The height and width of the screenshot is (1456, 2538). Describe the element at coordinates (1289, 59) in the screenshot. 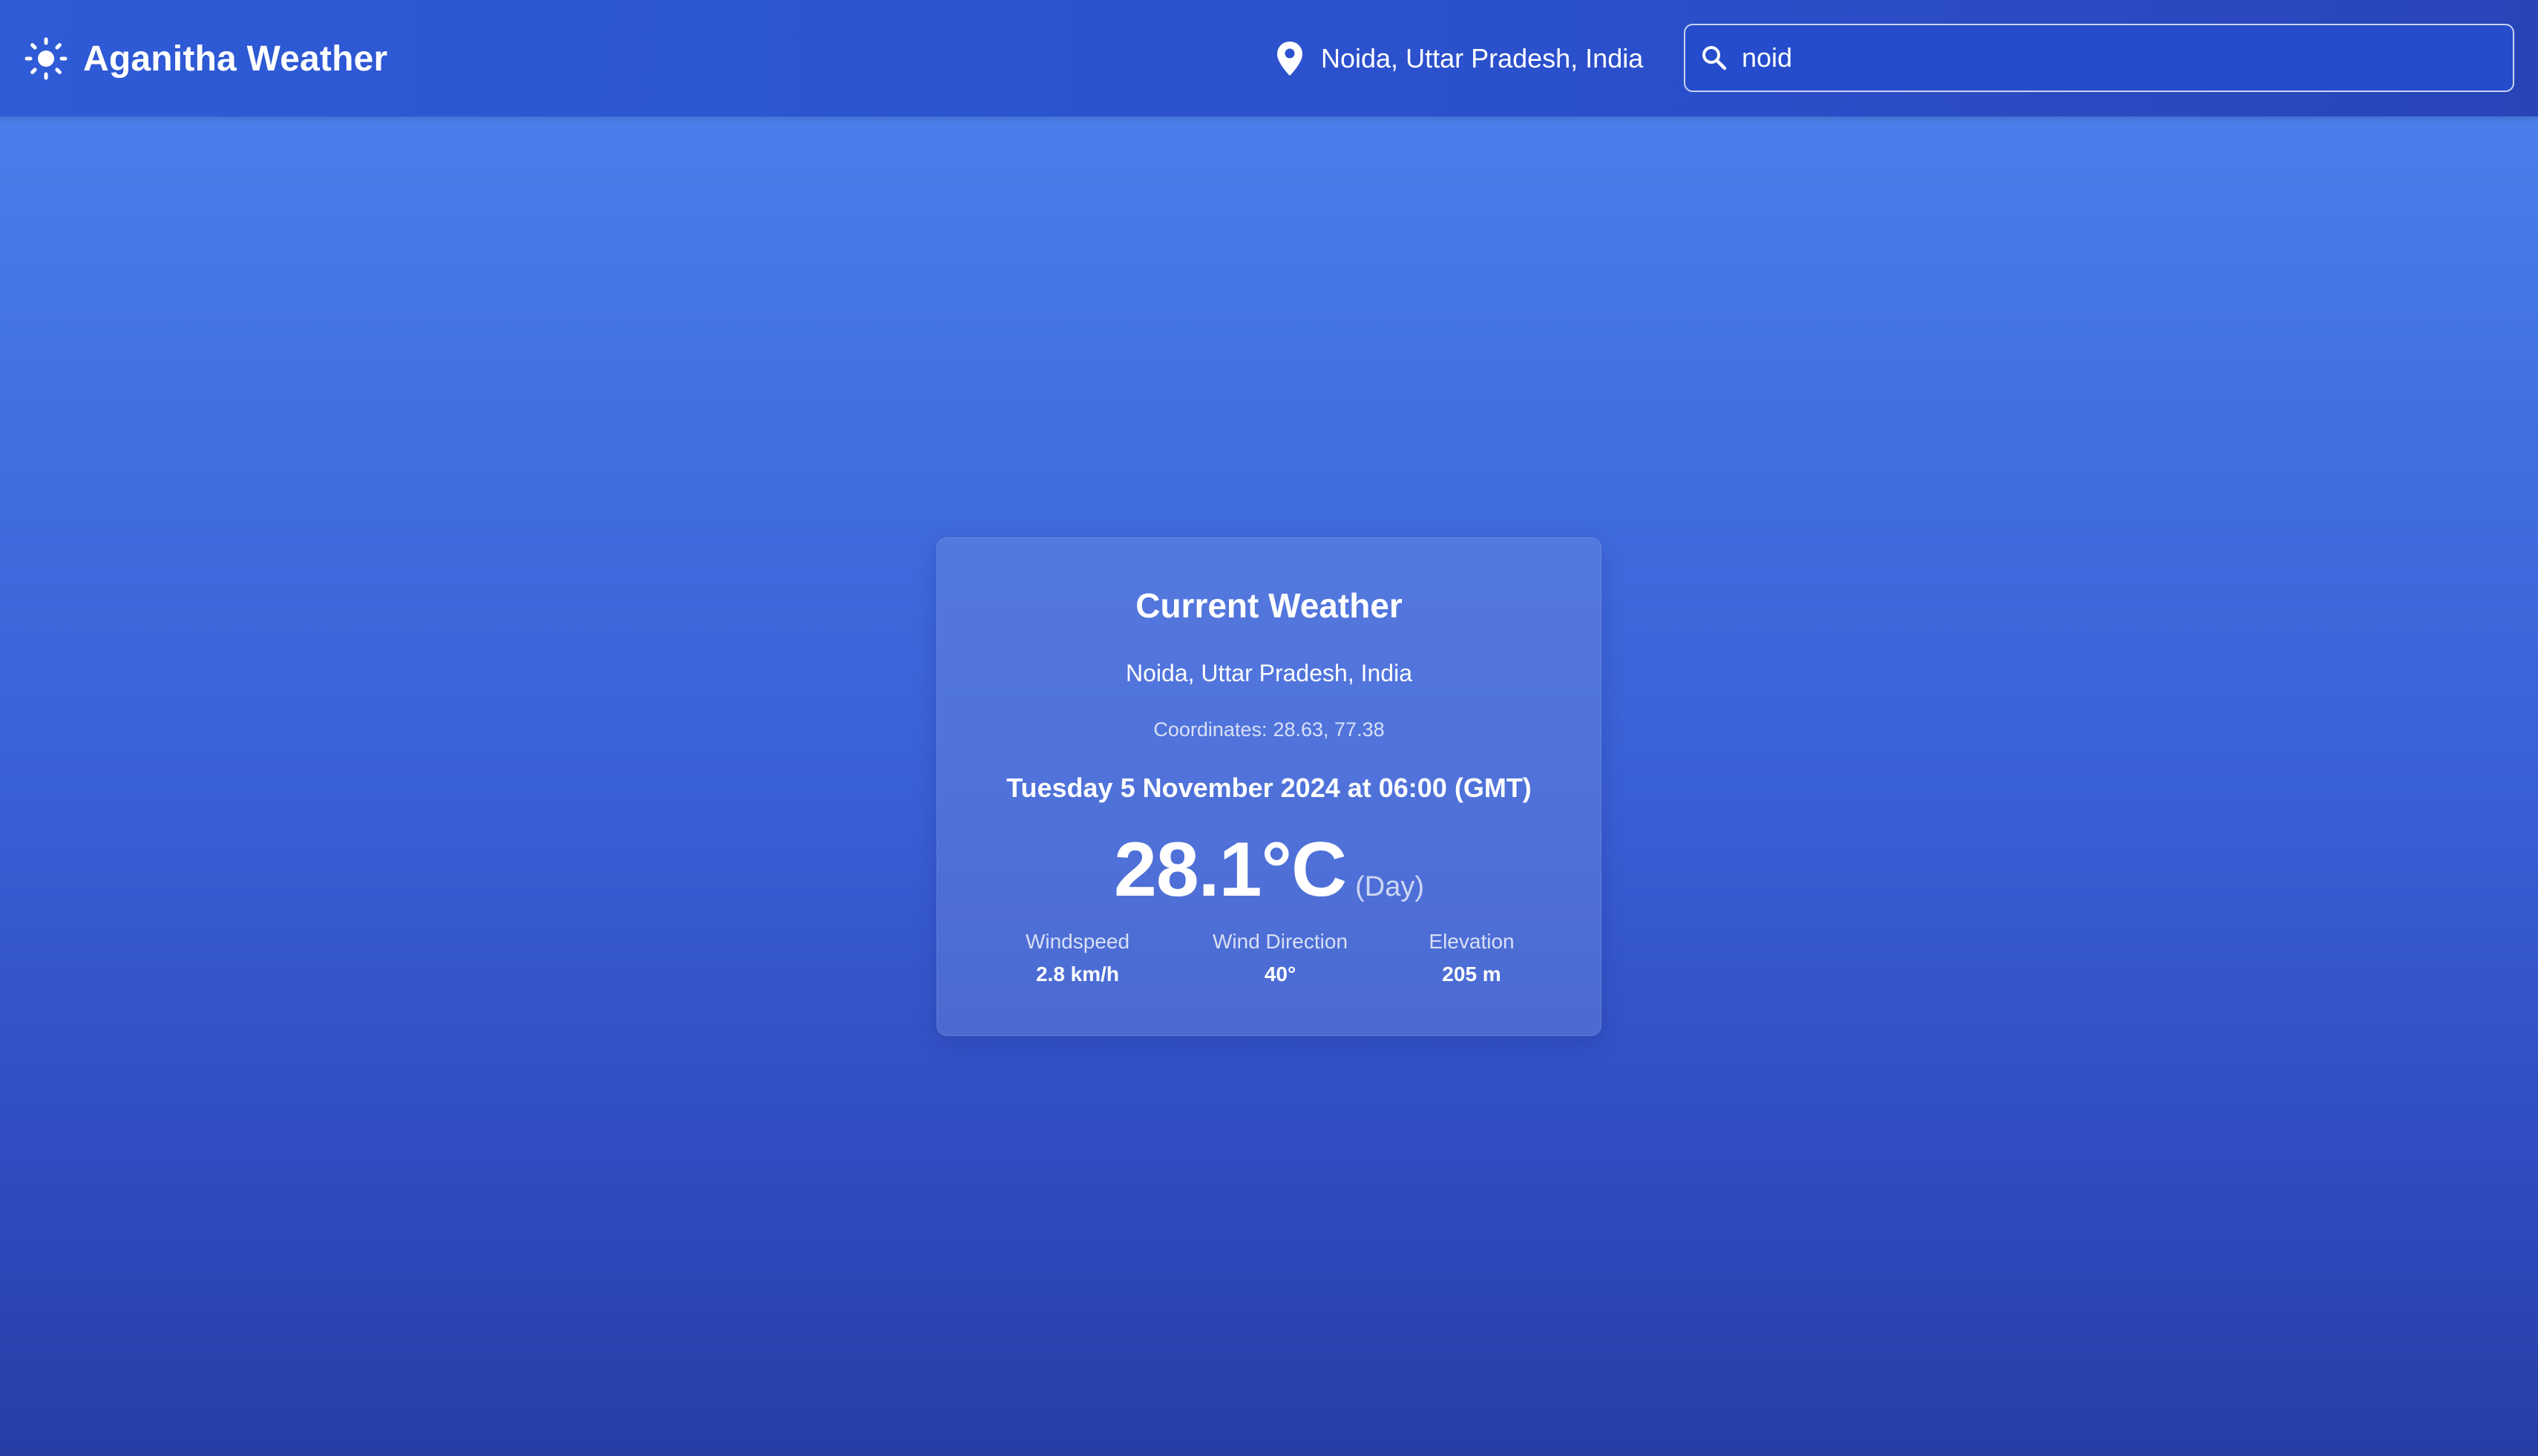

I see `location-pin-icon` at that location.